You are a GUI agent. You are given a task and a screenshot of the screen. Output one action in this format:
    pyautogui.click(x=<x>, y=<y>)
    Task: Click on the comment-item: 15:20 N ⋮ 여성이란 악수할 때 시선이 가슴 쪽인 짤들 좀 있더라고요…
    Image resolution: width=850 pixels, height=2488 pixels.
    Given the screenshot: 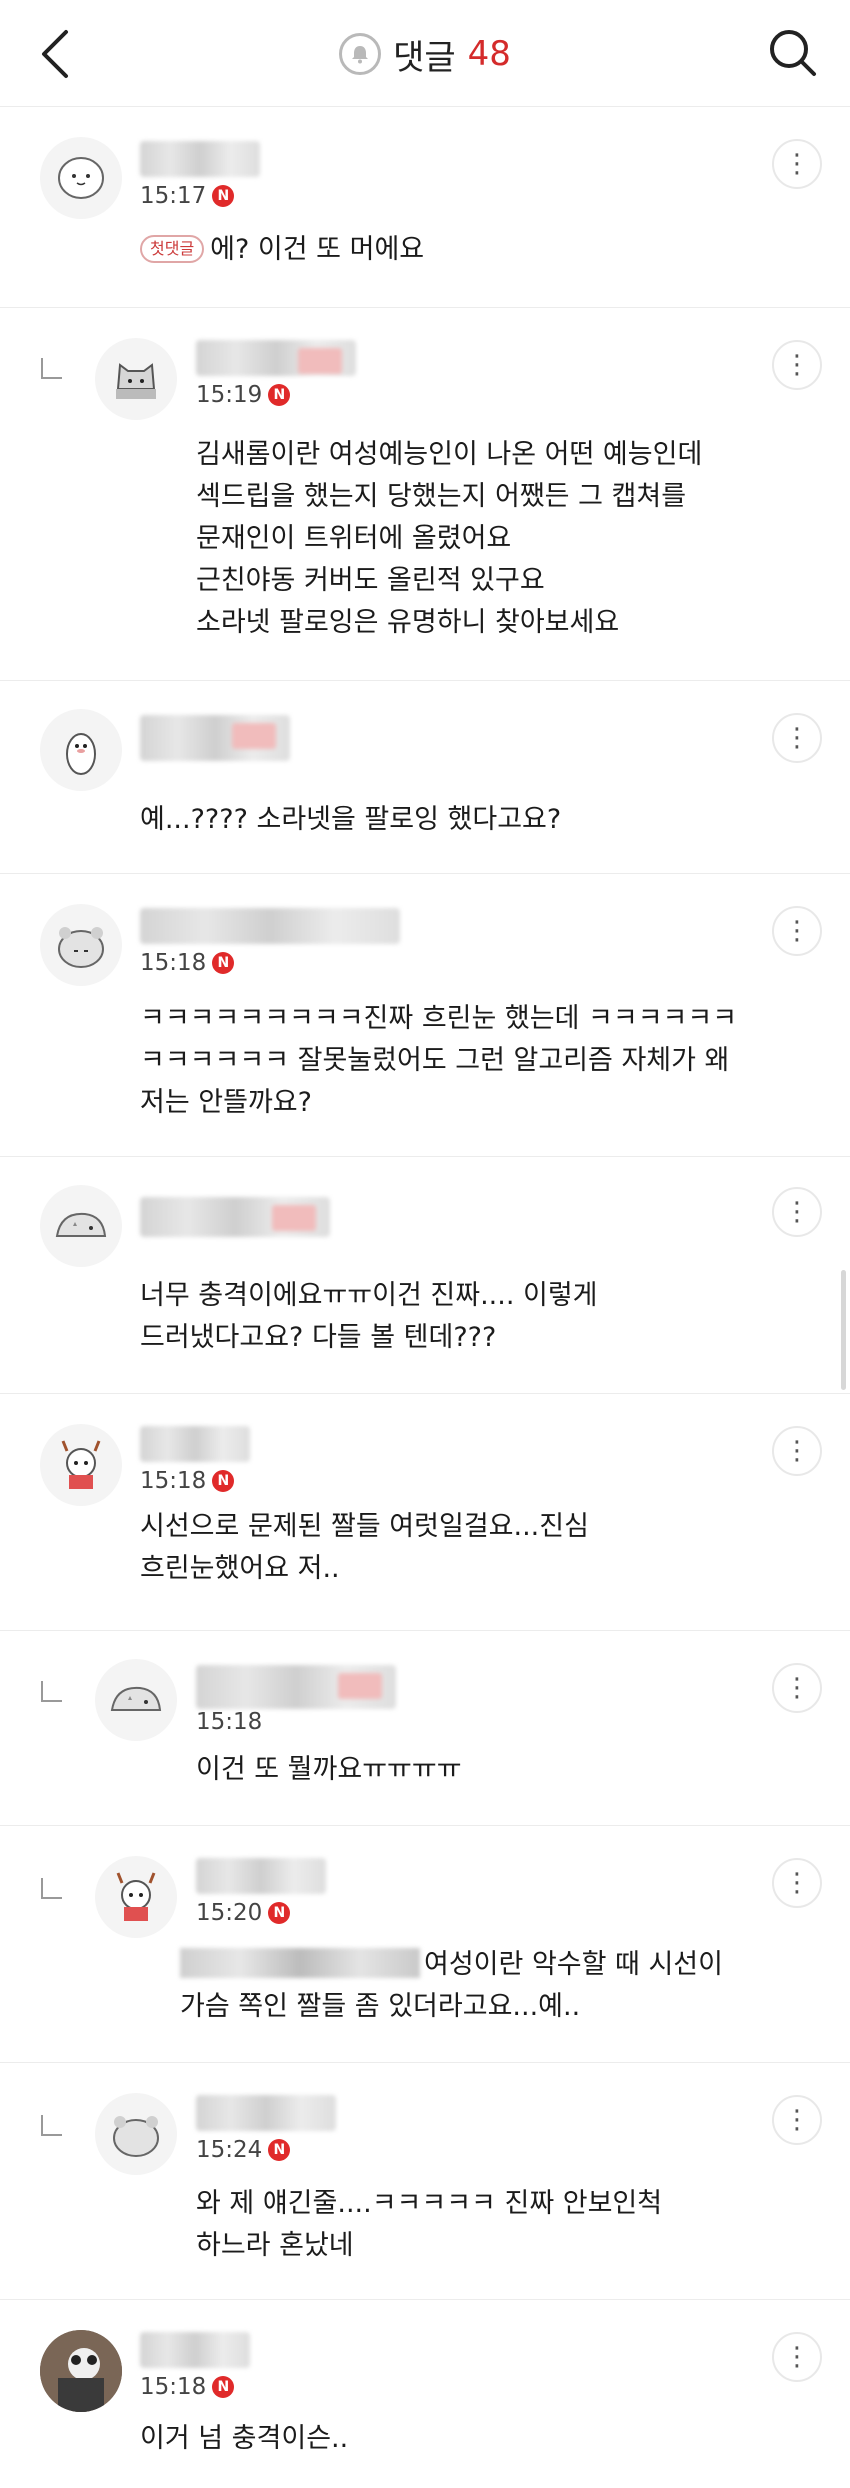 What is the action you would take?
    pyautogui.click(x=425, y=1944)
    